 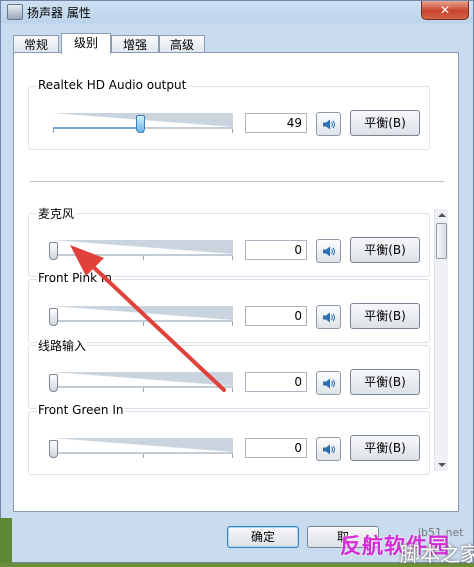 I want to click on tab-levels: 级别, so click(x=86, y=43).